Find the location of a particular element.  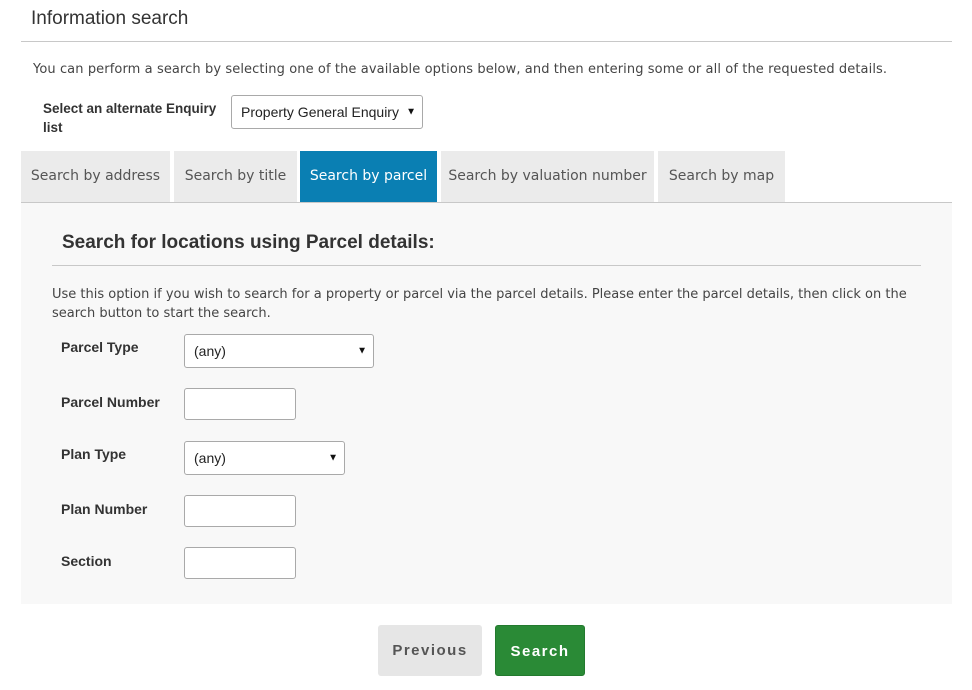

panel-divider is located at coordinates (486, 265).